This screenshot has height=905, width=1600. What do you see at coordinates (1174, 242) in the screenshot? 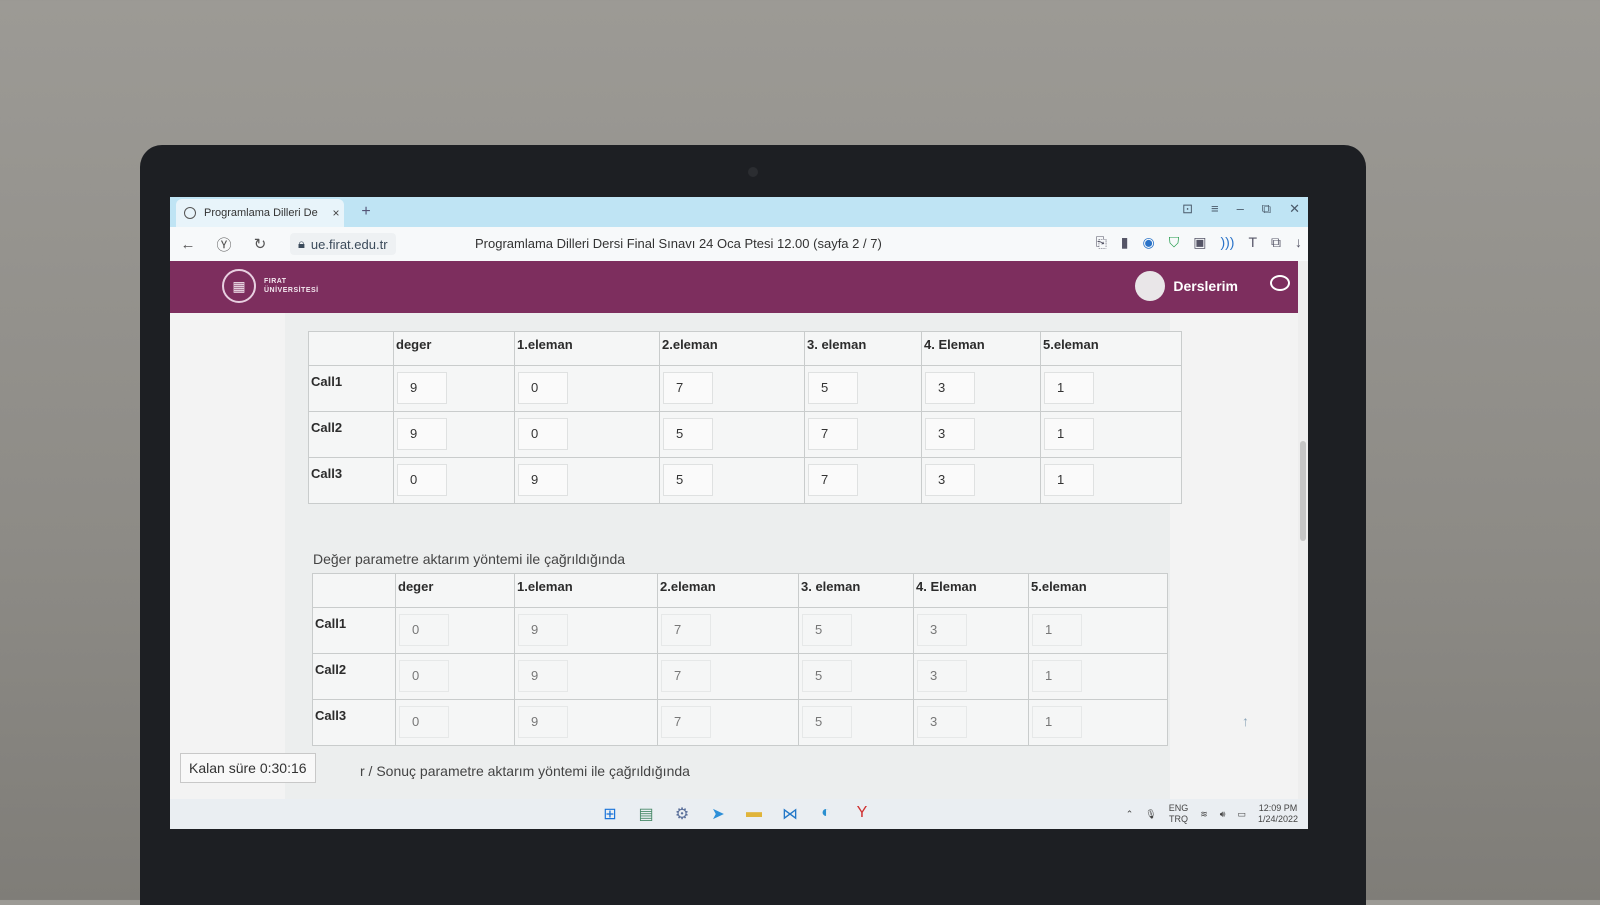
I see `protect-shield-icon: ⛉` at bounding box center [1174, 242].